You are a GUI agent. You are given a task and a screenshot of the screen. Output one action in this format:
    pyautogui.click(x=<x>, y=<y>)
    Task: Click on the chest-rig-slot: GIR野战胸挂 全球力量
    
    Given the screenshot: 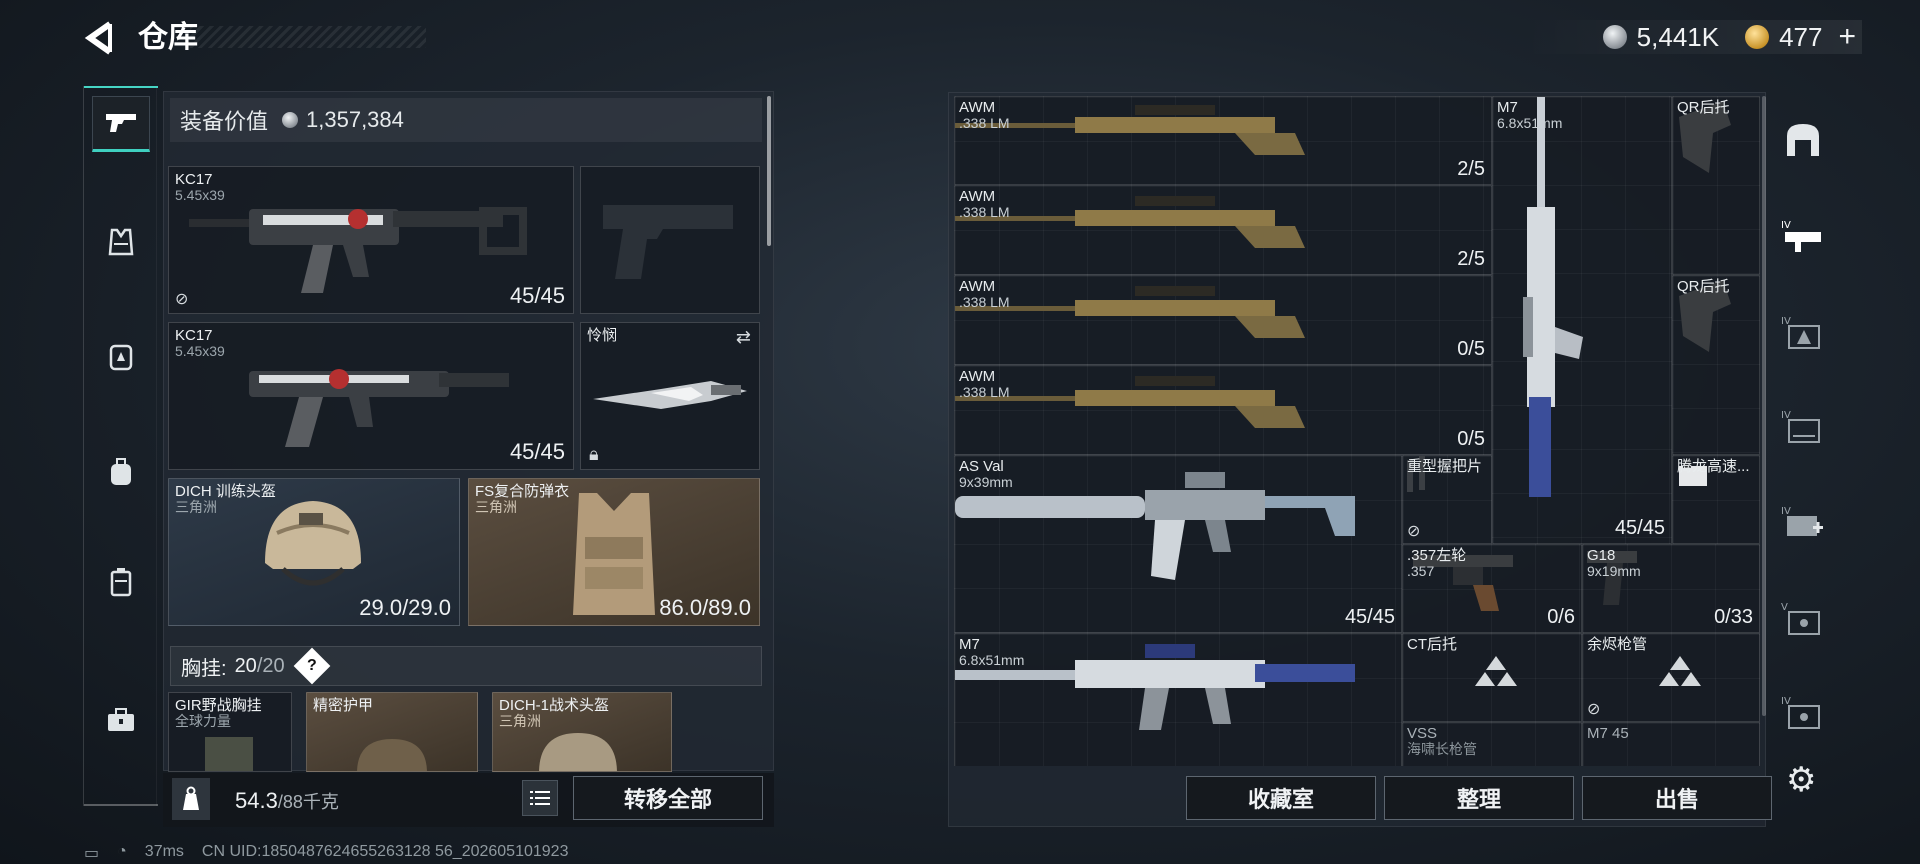 What is the action you would take?
    pyautogui.click(x=230, y=732)
    